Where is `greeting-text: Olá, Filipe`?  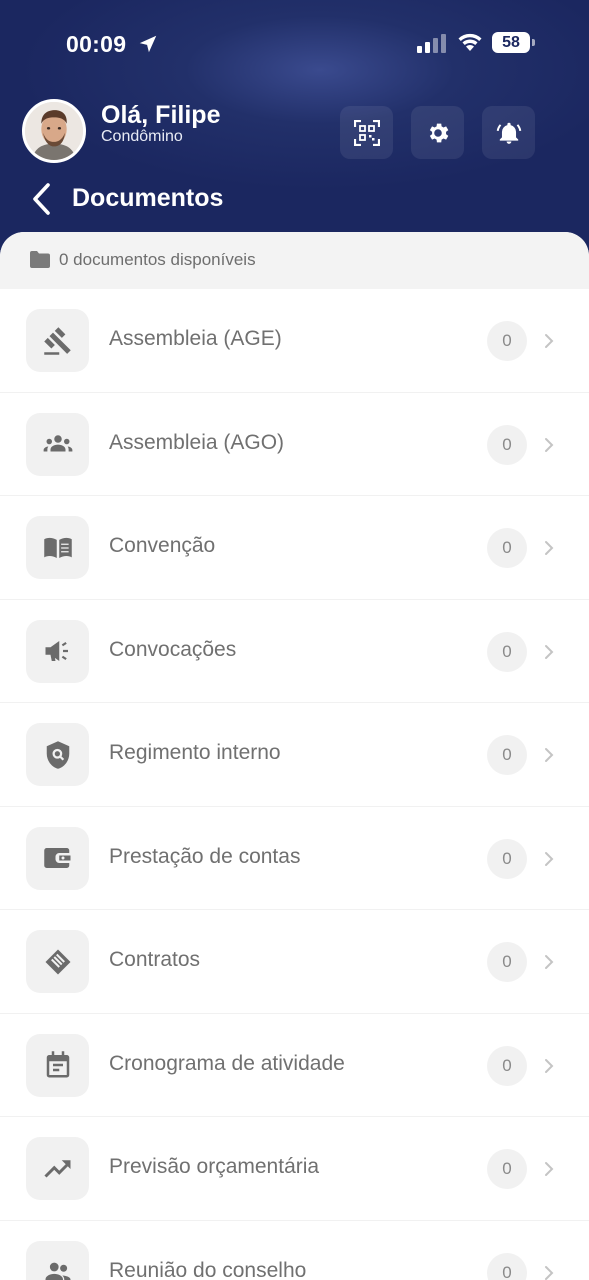
greeting-text: Olá, Filipe is located at coordinates (161, 115).